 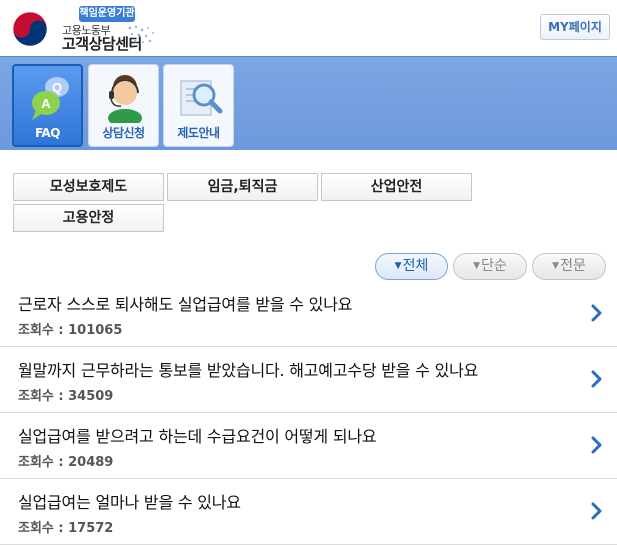 What do you see at coordinates (66, 396) in the screenshot?
I see `view-count: 조회수 : 34509` at bounding box center [66, 396].